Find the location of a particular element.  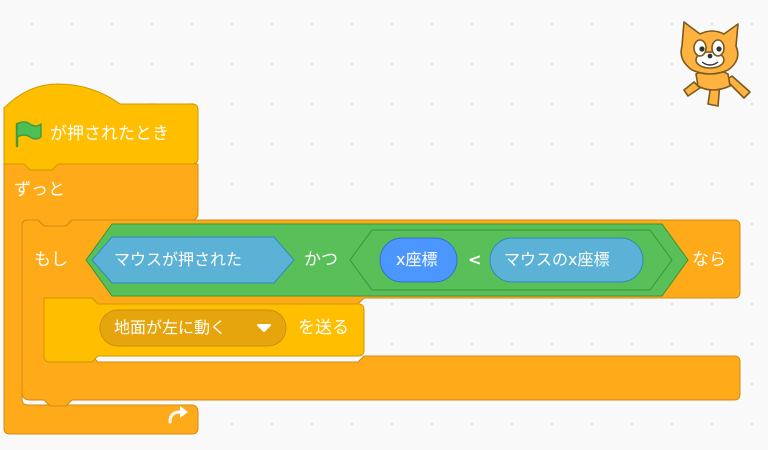

broadcast-label: を送る is located at coordinates (323, 328).